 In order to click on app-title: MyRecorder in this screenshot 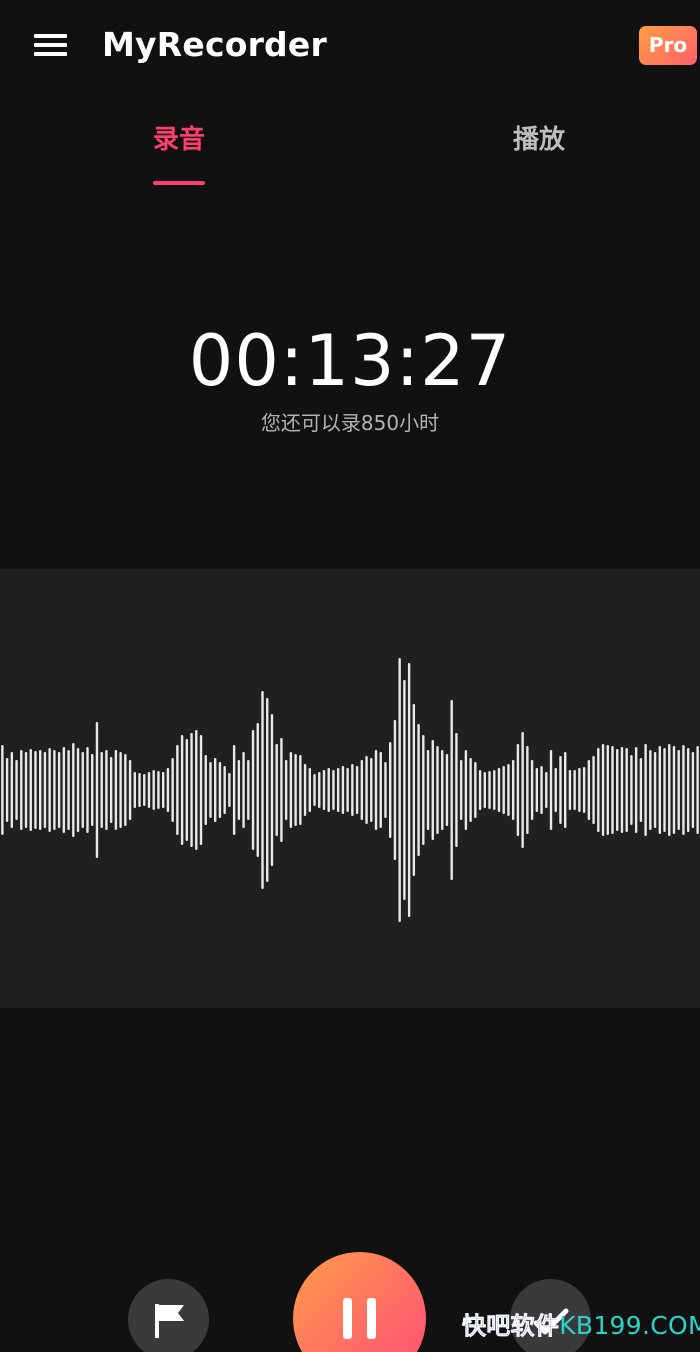, I will do `click(214, 44)`.